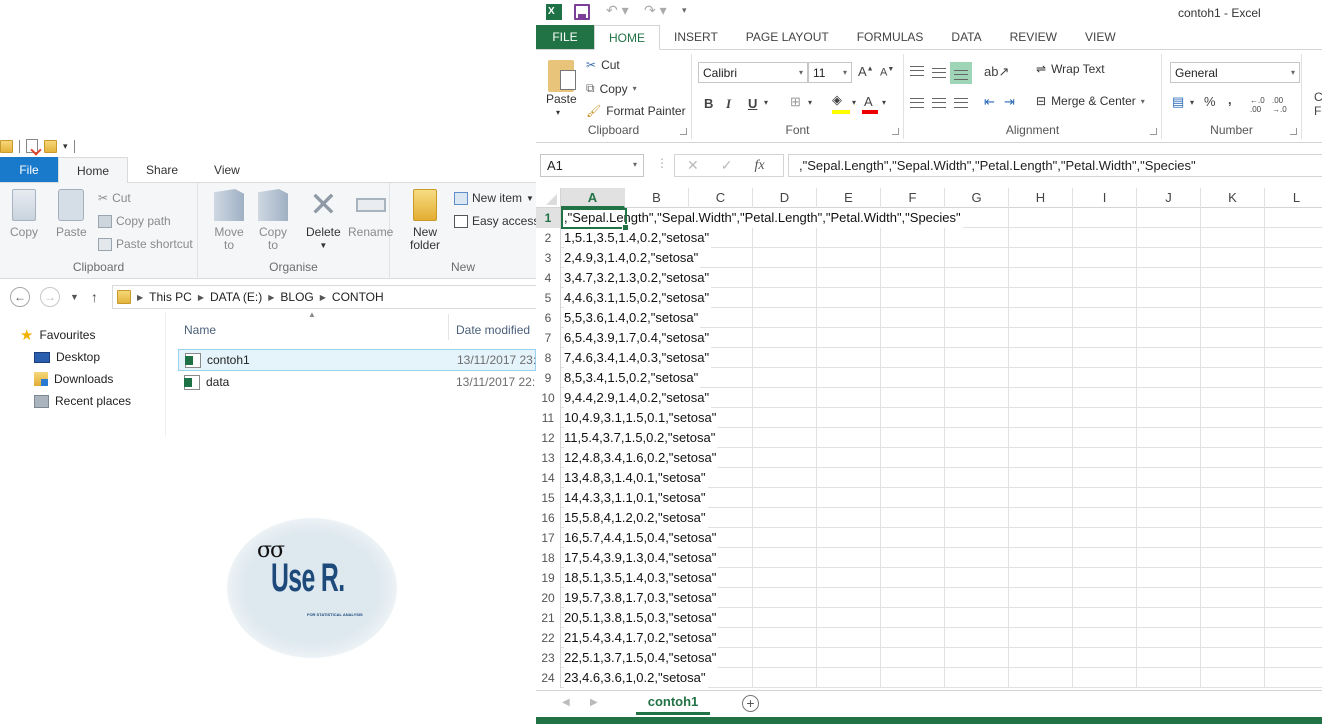 The width and height of the screenshot is (1322, 724). What do you see at coordinates (358, 297) in the screenshot?
I see `breadcrumb-contoh: CONTOH` at bounding box center [358, 297].